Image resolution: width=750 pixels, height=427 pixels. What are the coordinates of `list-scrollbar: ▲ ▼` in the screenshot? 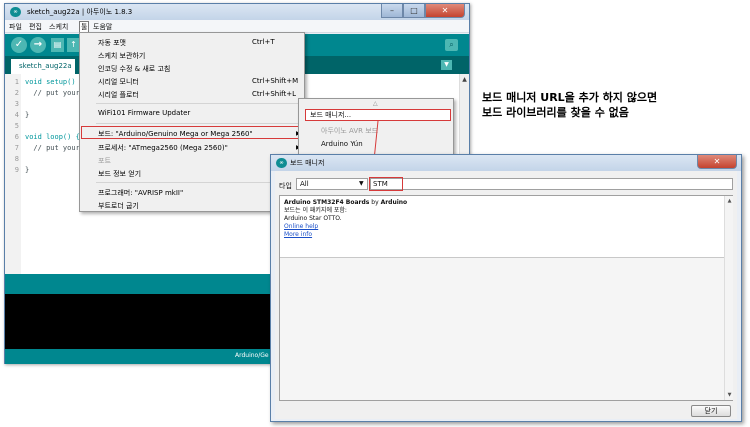 It's located at (728, 298).